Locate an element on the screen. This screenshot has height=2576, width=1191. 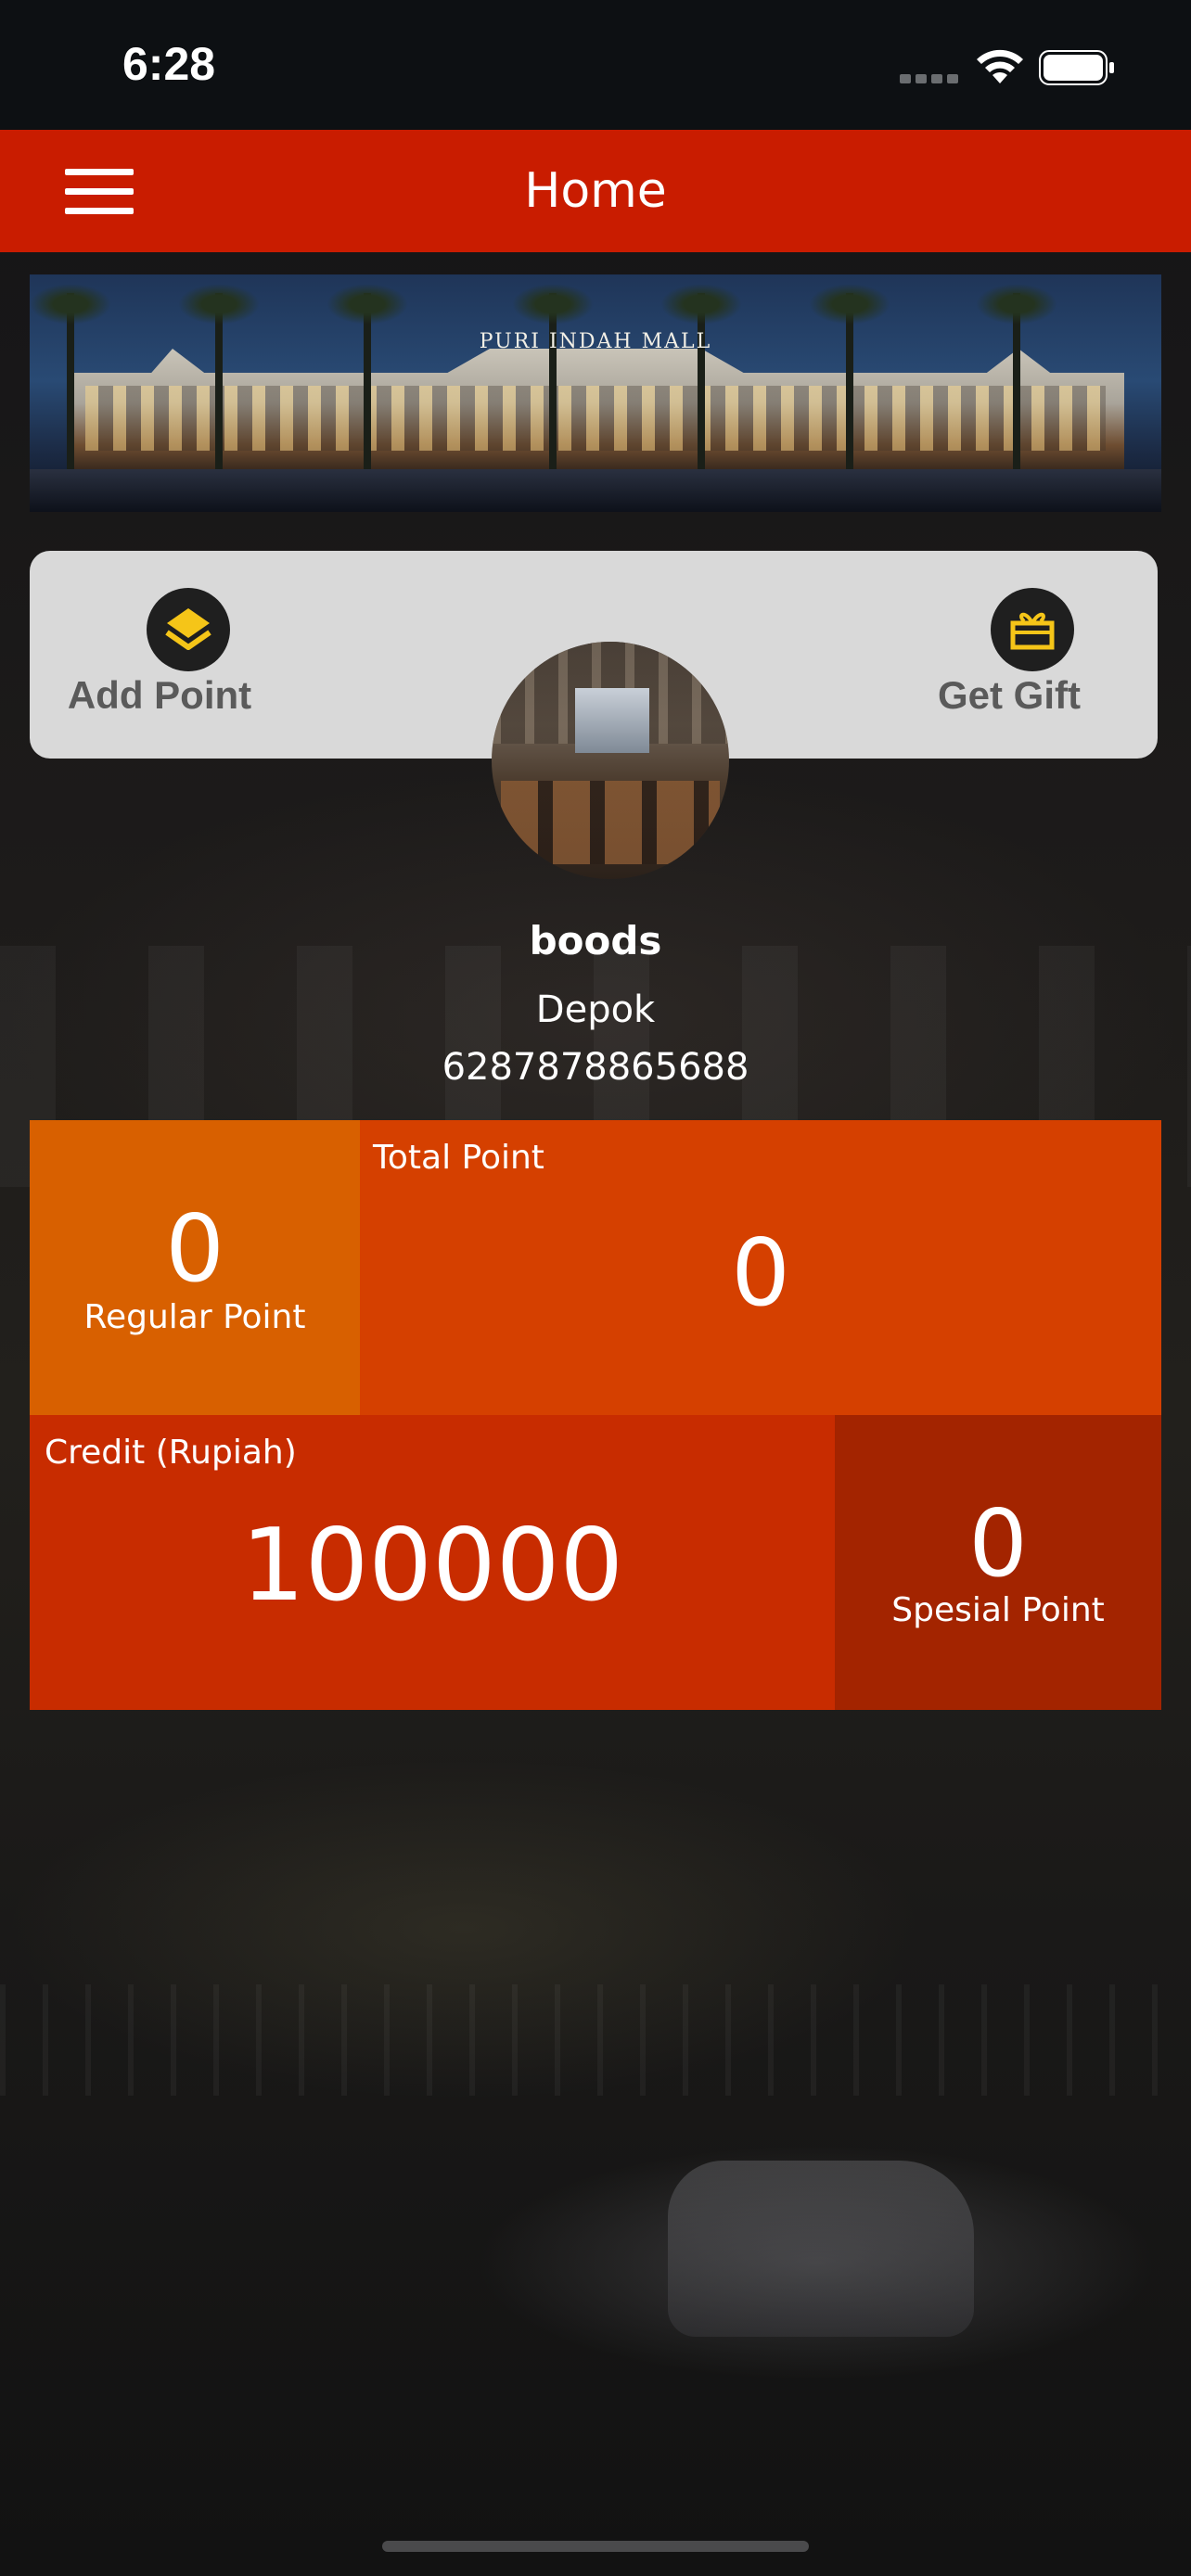
banner-lit-windows is located at coordinates (595, 418).